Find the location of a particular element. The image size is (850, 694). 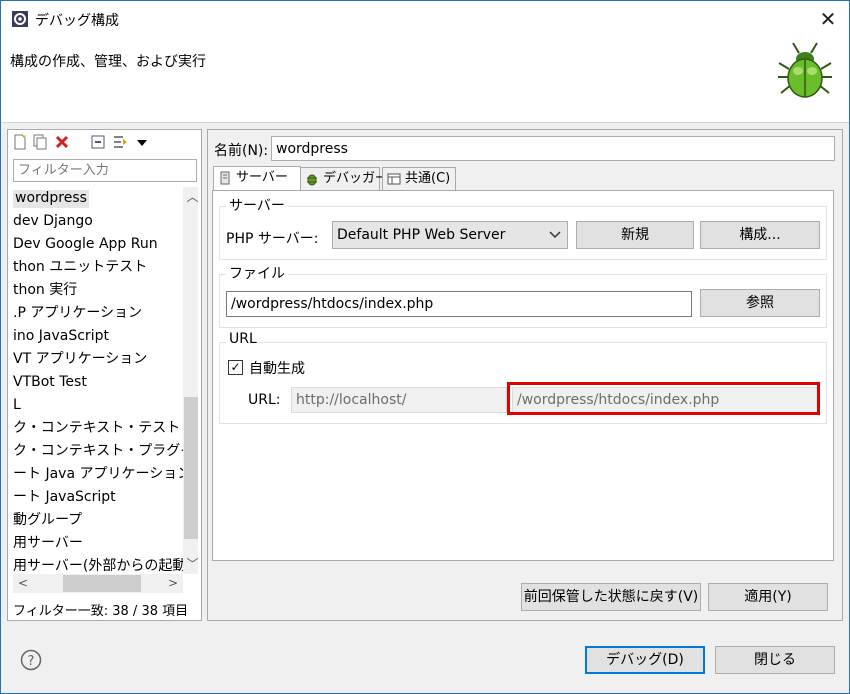

tab-debugger-label: デバッガー is located at coordinates (356, 178).